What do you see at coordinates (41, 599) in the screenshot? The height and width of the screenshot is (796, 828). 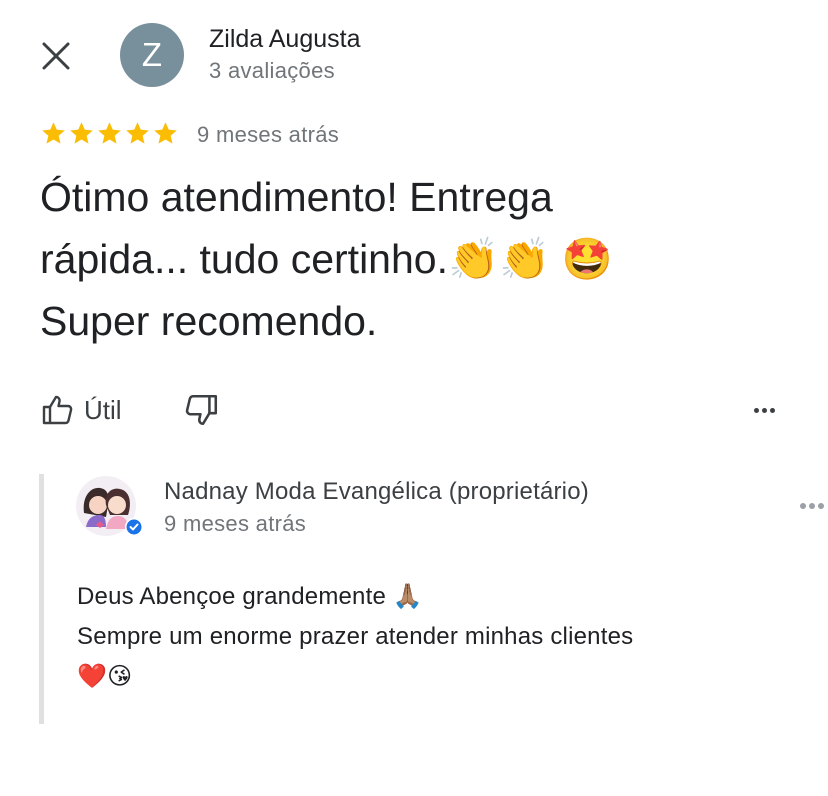 I see `reply-divider-bar` at bounding box center [41, 599].